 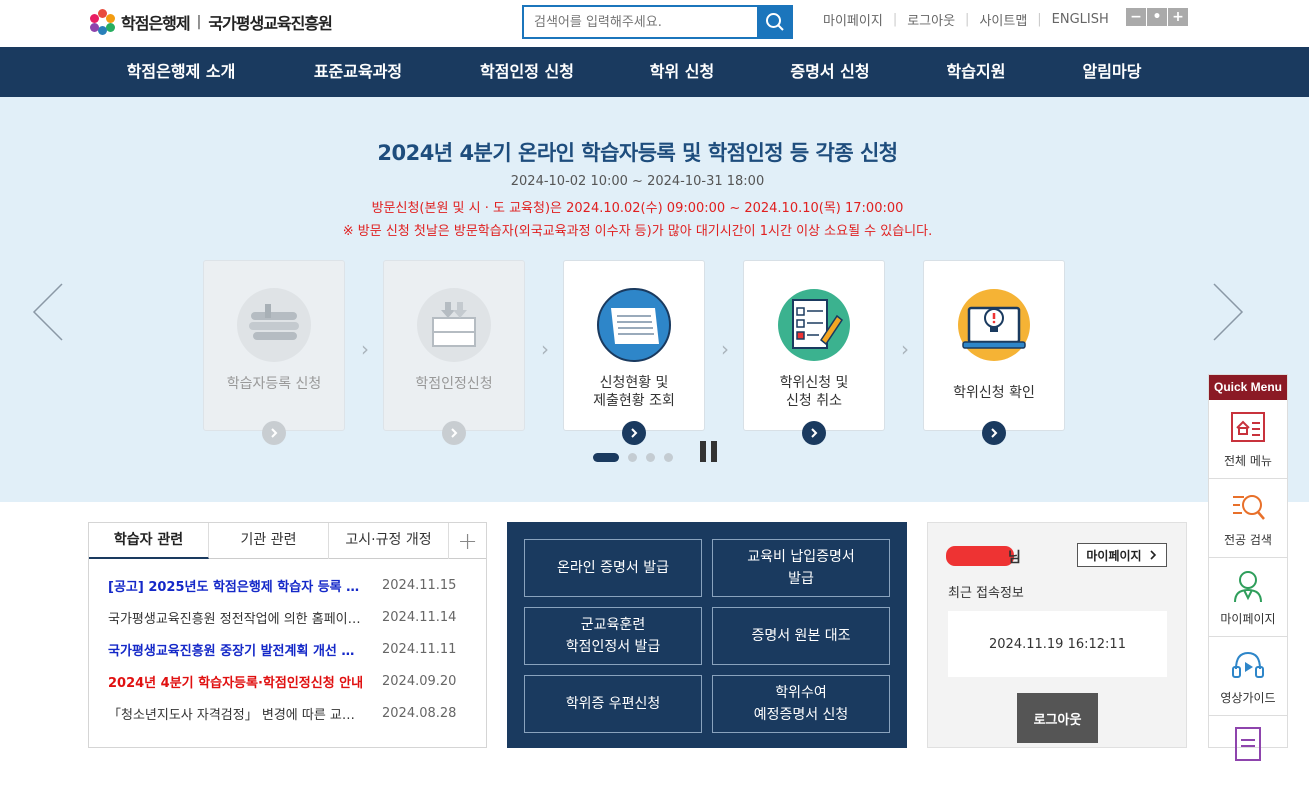 What do you see at coordinates (181, 72) in the screenshot?
I see `nav-intro: 학점은행제 소개` at bounding box center [181, 72].